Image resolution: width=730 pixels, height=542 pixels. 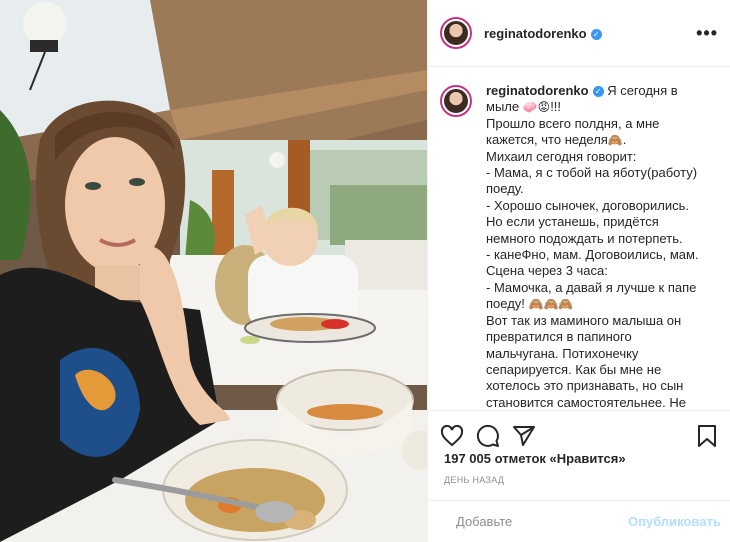 I want to click on caption-line: Сцена через 3 часа:, so click(x=547, y=271).